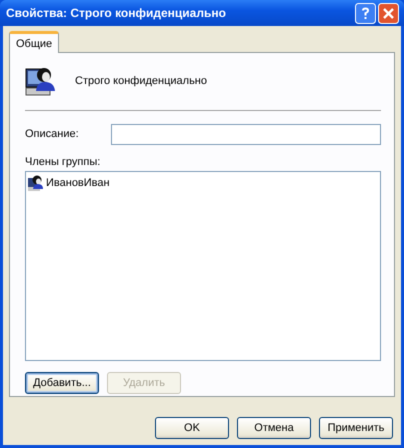 Image resolution: width=404 pixels, height=448 pixels. I want to click on tab: Общие, so click(34, 42).